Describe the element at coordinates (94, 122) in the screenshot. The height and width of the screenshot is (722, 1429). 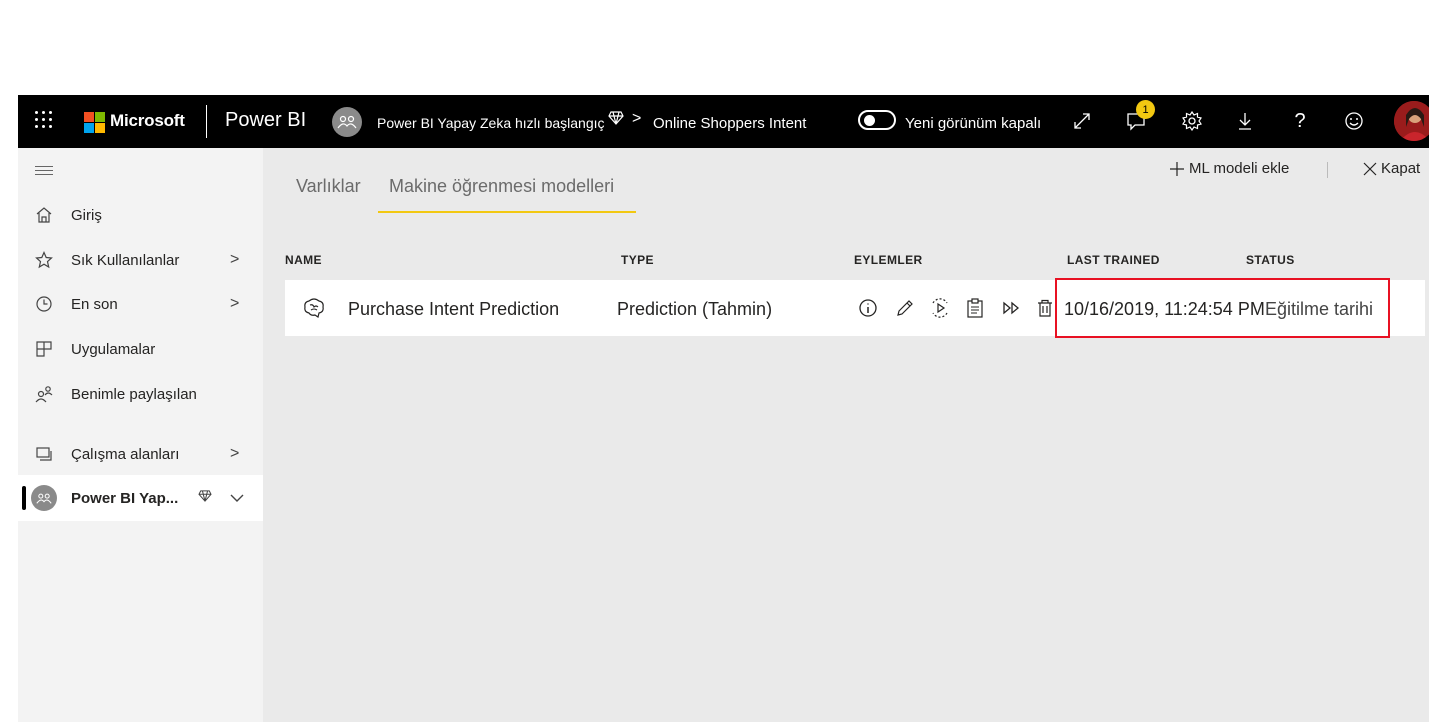
I see `microsoft-logo-icon` at that location.